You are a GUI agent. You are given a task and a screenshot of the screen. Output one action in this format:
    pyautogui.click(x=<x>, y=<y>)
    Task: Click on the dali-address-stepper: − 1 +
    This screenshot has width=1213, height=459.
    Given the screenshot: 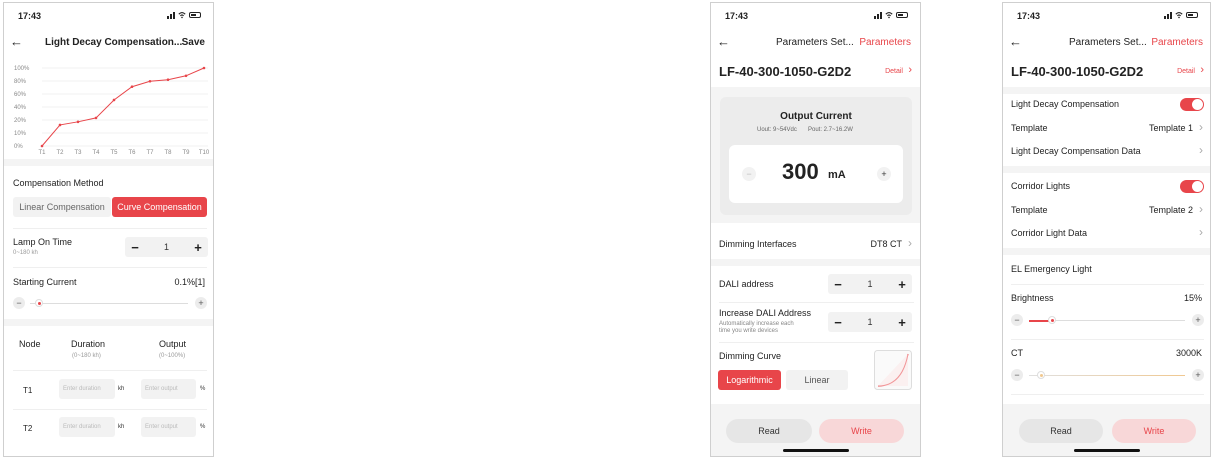 What is the action you would take?
    pyautogui.click(x=870, y=284)
    